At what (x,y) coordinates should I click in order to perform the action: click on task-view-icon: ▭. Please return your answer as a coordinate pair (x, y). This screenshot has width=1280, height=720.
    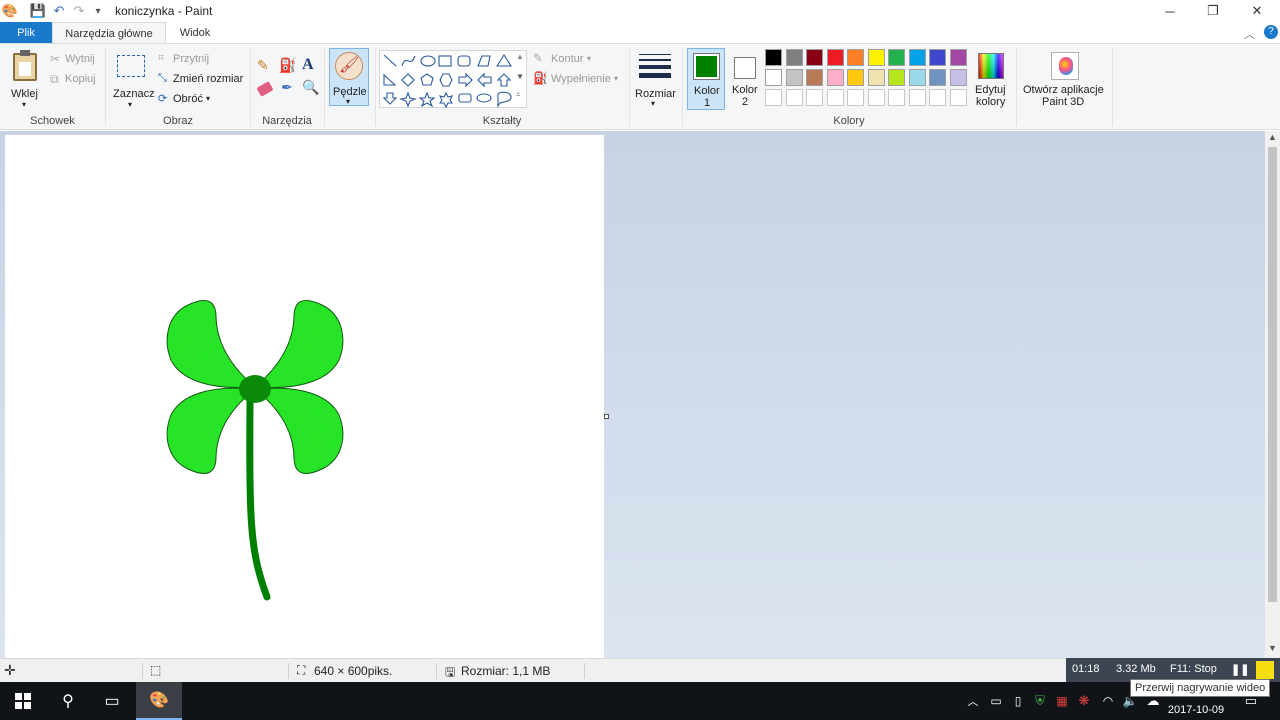
    Looking at the image, I should click on (112, 701).